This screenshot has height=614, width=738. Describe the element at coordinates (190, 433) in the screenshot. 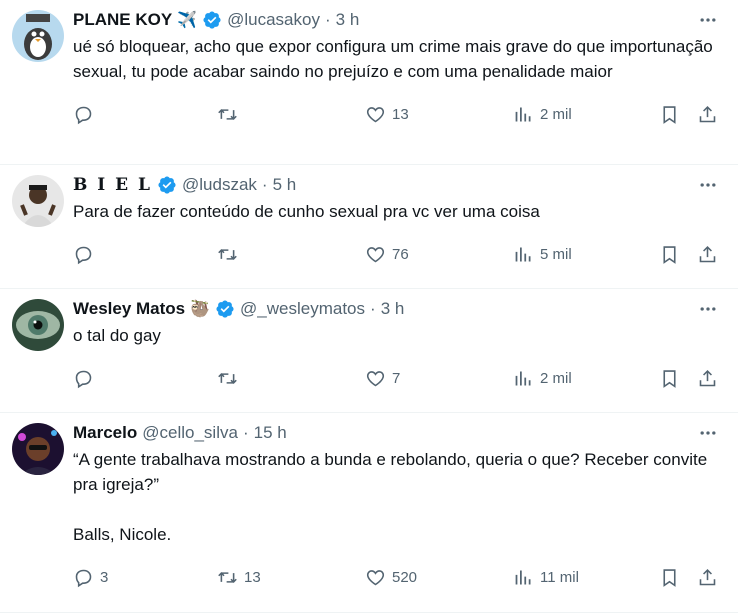

I see `user-handle: @cello_silva` at that location.